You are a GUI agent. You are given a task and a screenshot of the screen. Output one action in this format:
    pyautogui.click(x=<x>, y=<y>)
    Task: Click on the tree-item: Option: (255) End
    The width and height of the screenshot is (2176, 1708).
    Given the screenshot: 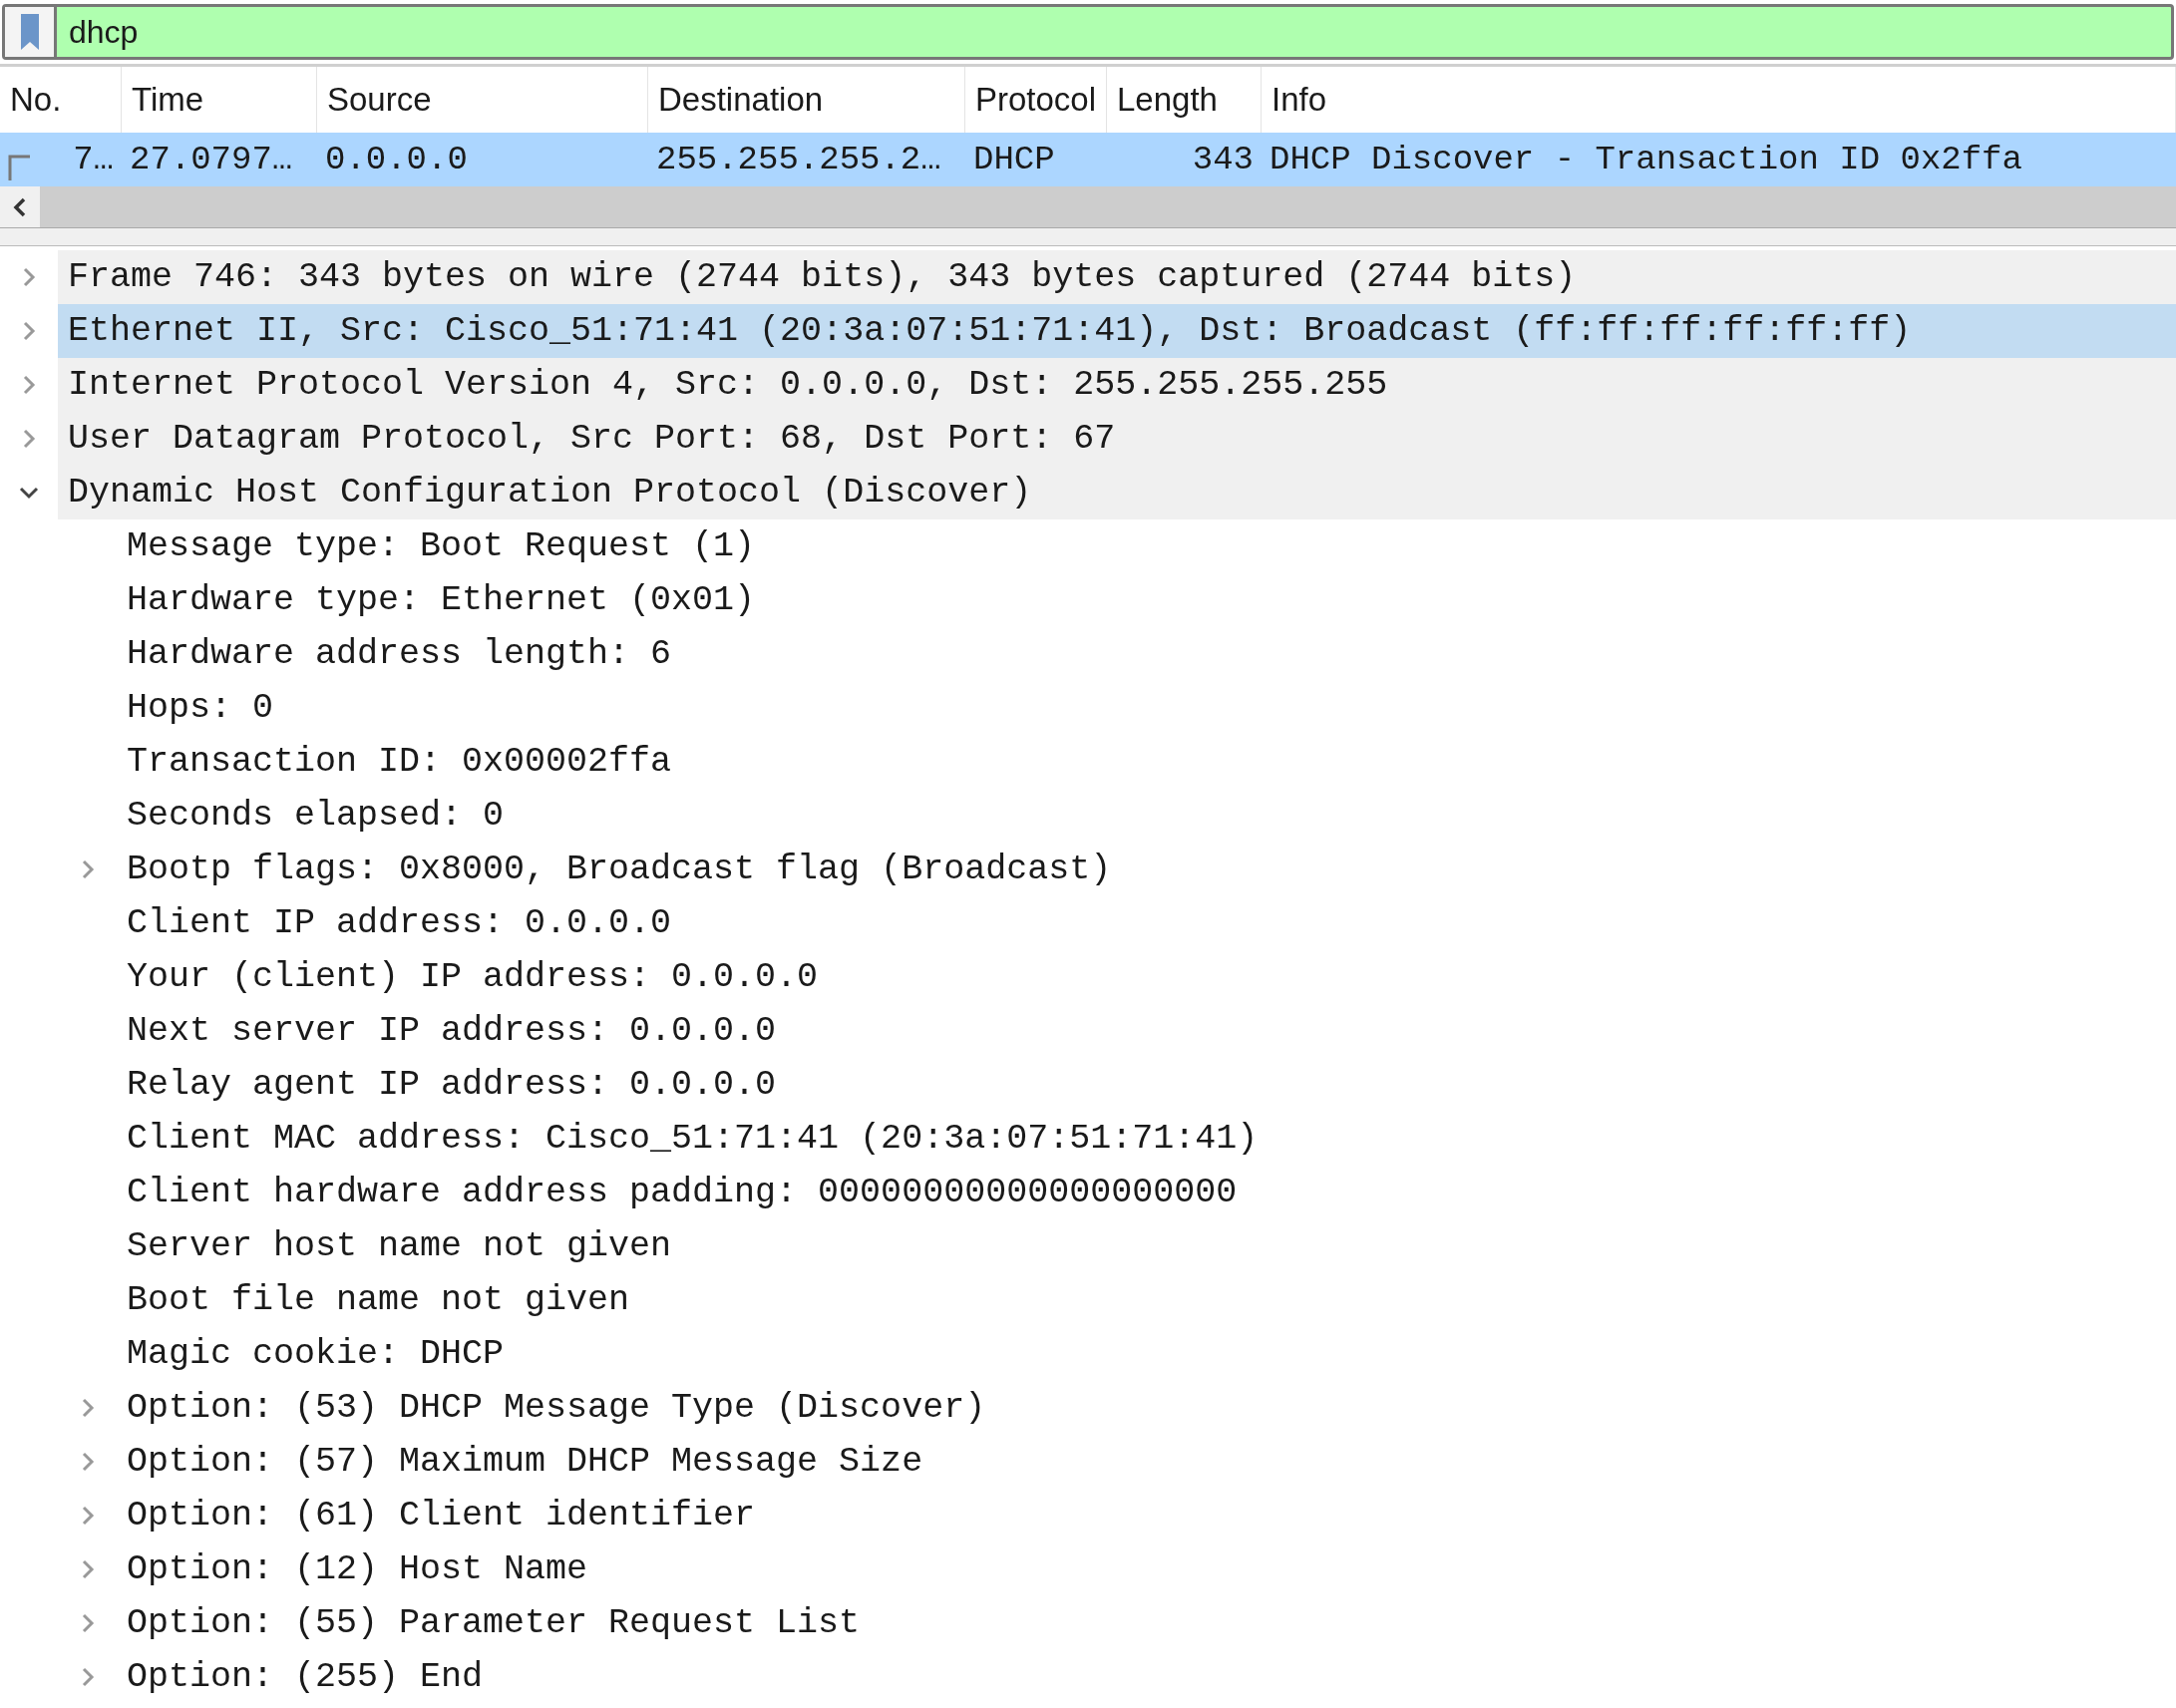 What is the action you would take?
    pyautogui.click(x=301, y=1677)
    